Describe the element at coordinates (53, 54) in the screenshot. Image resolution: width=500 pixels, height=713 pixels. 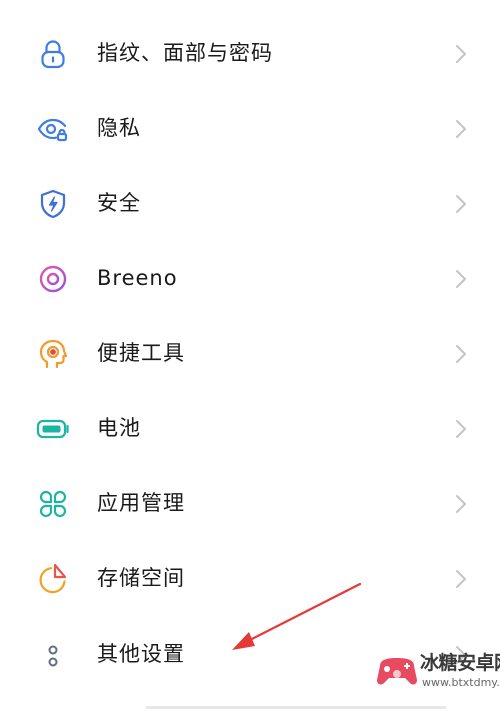
I see `lock-icon` at that location.